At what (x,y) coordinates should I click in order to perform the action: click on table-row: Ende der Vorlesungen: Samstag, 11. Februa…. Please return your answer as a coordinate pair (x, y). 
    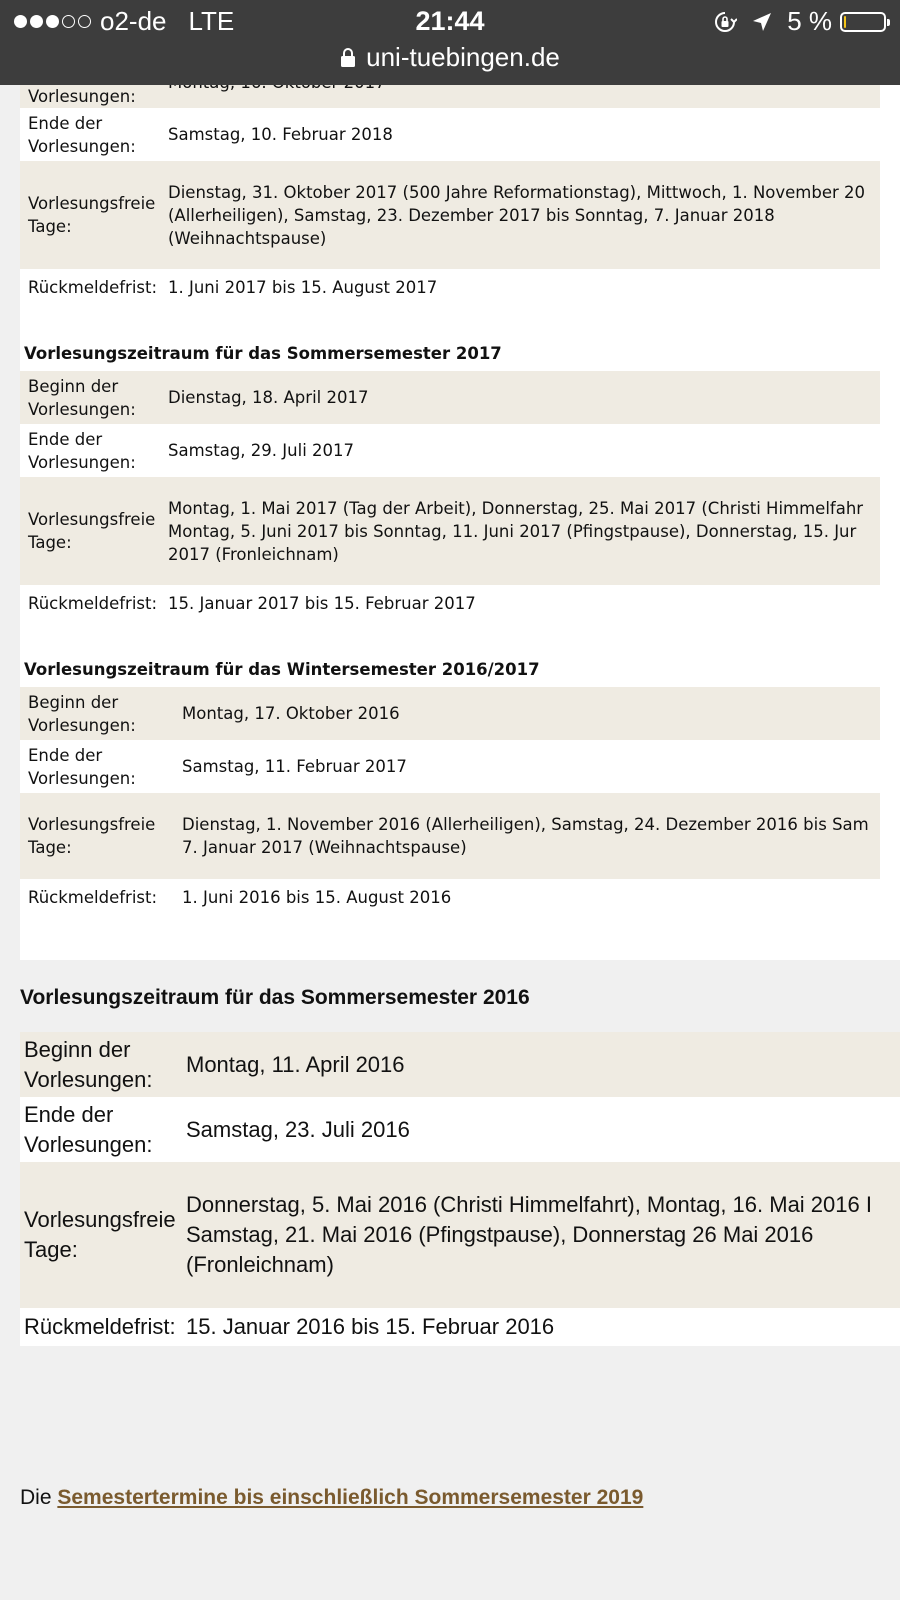
    Looking at the image, I should click on (450, 766).